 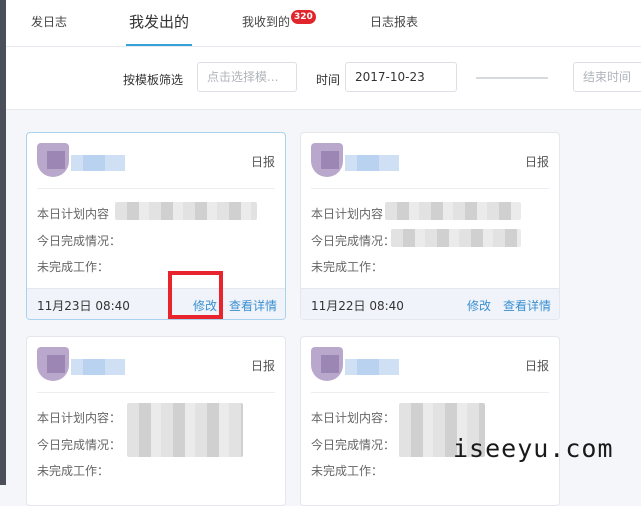 What do you see at coordinates (401, 77) in the screenshot?
I see `start-date-input: 2017-10-23` at bounding box center [401, 77].